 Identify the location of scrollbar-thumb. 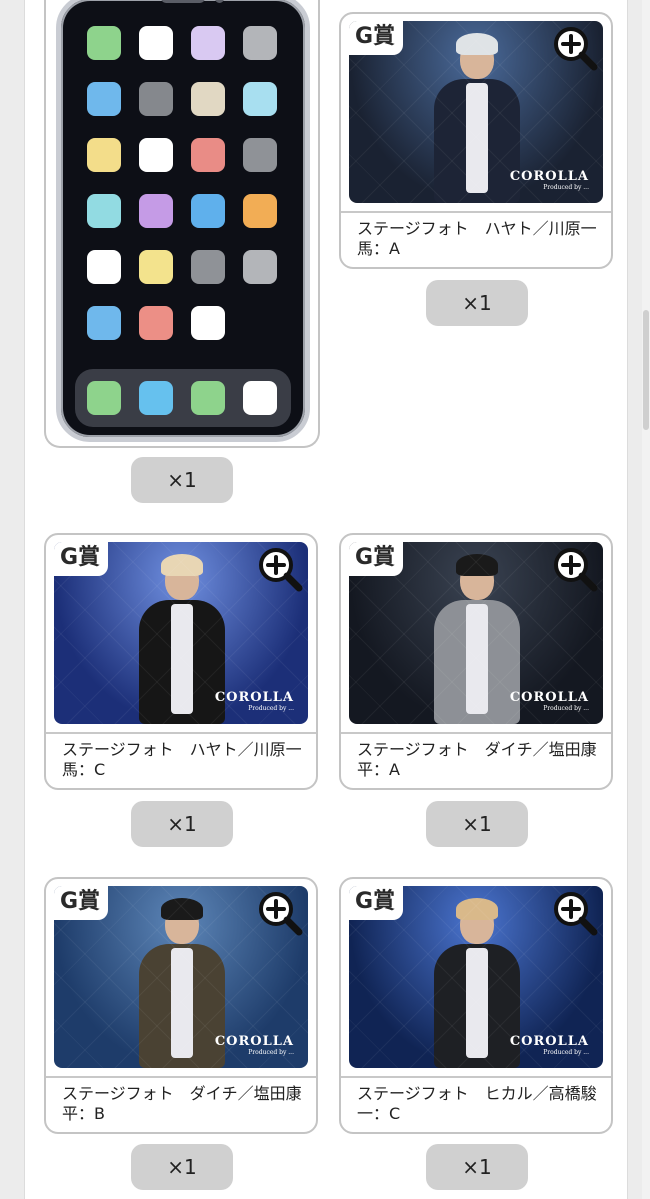
(646, 370).